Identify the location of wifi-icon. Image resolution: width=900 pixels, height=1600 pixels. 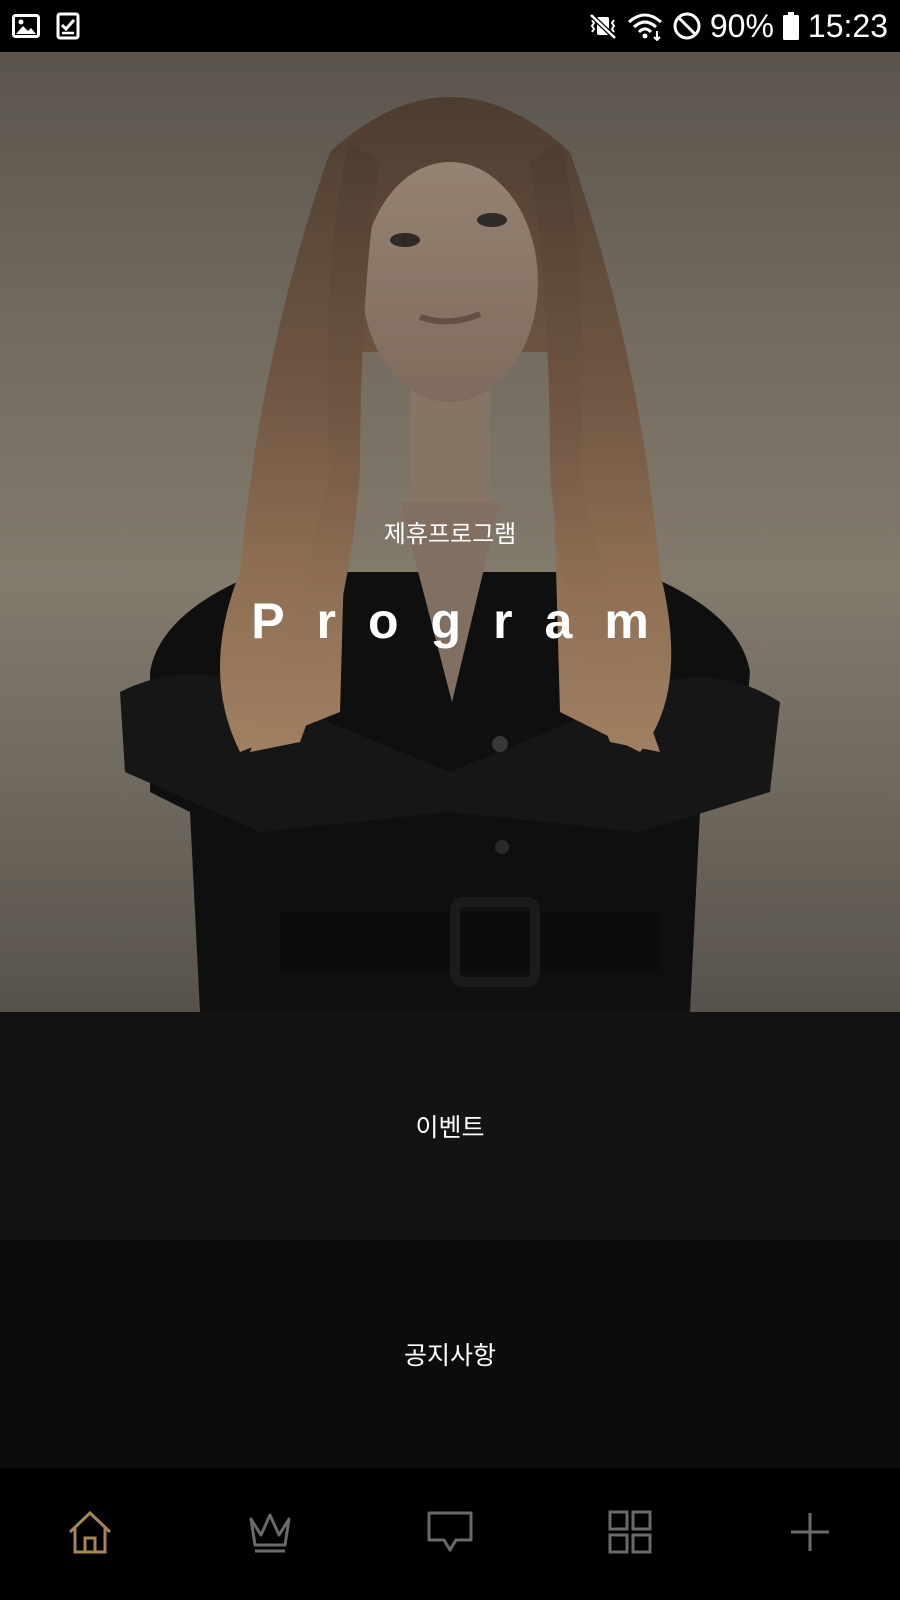
(645, 26).